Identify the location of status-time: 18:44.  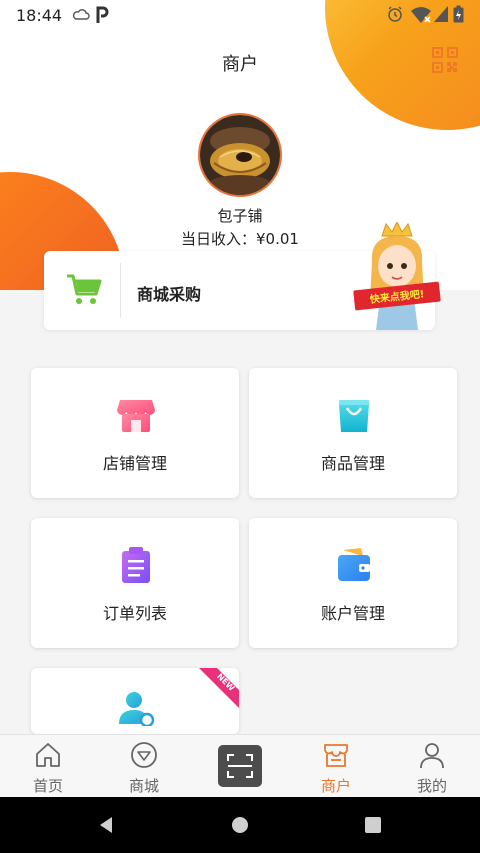
(39, 15).